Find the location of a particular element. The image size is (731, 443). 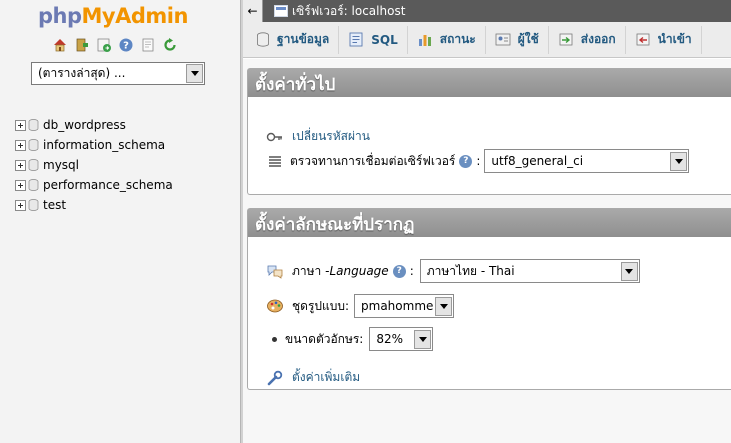

users-icon is located at coordinates (503, 39).